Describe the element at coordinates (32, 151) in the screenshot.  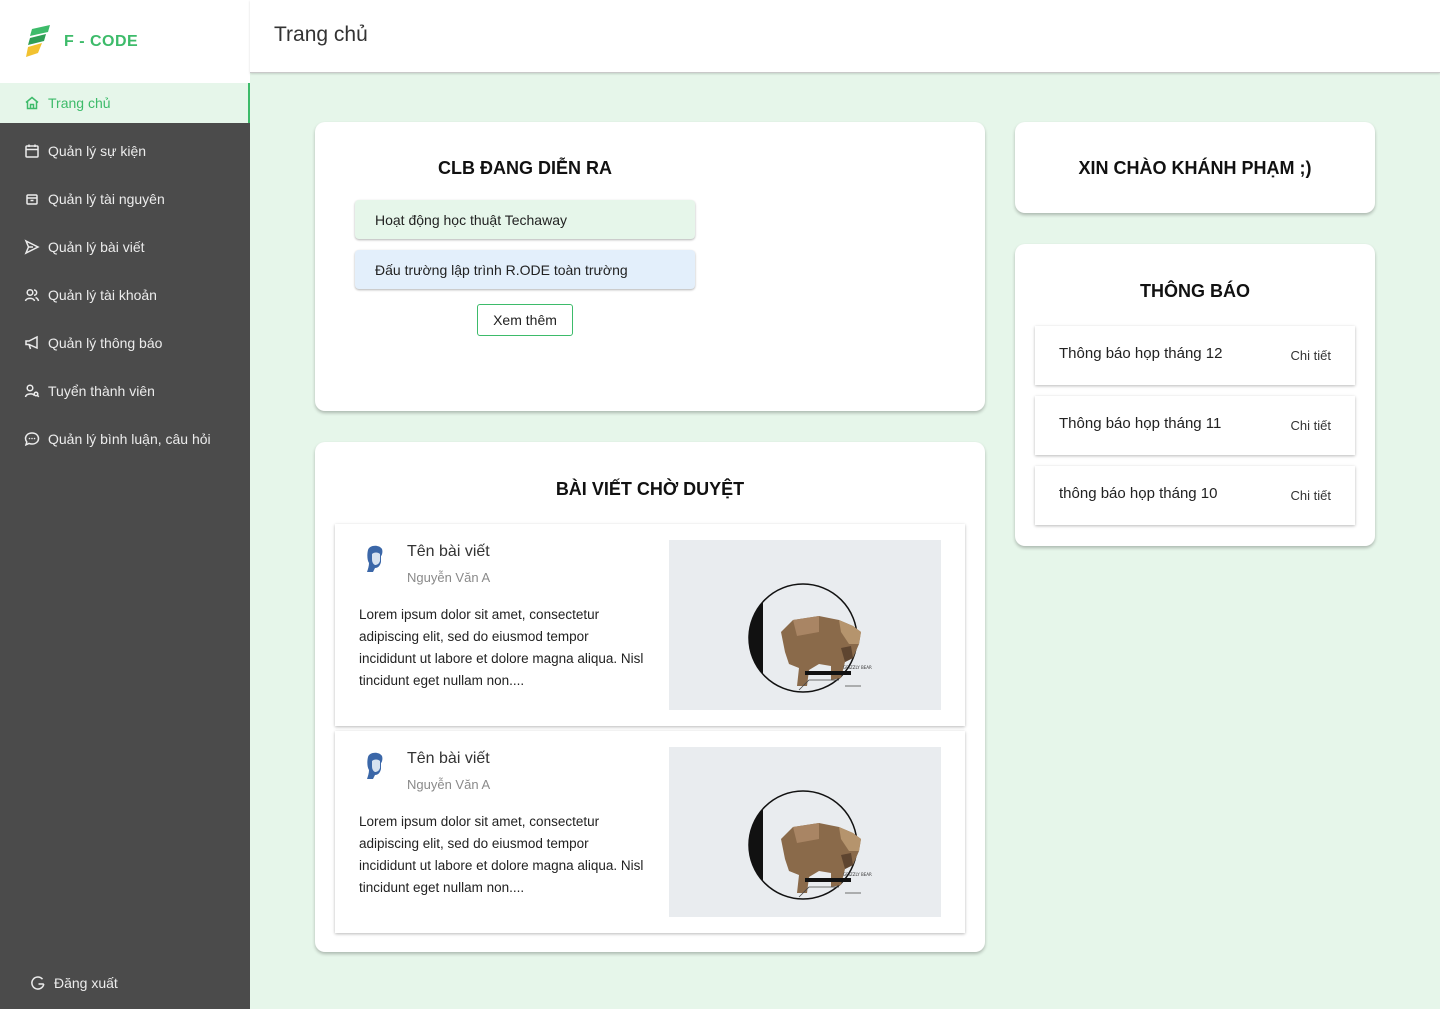
I see `calendar-icon` at that location.